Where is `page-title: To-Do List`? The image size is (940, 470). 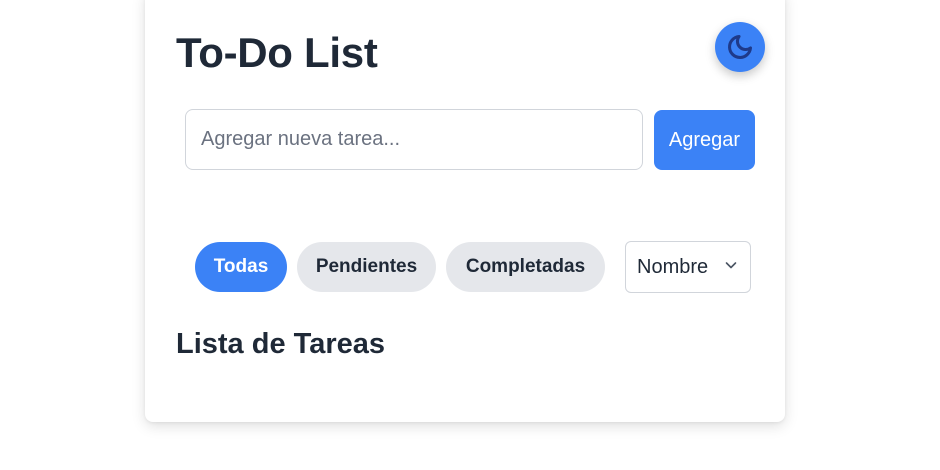 page-title: To-Do List is located at coordinates (277, 52).